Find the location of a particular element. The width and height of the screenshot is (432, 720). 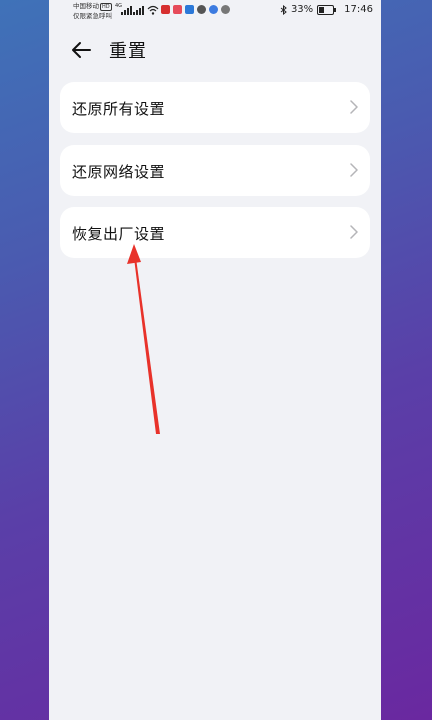

menu-item-label: 还原所有设置 is located at coordinates (119, 109).